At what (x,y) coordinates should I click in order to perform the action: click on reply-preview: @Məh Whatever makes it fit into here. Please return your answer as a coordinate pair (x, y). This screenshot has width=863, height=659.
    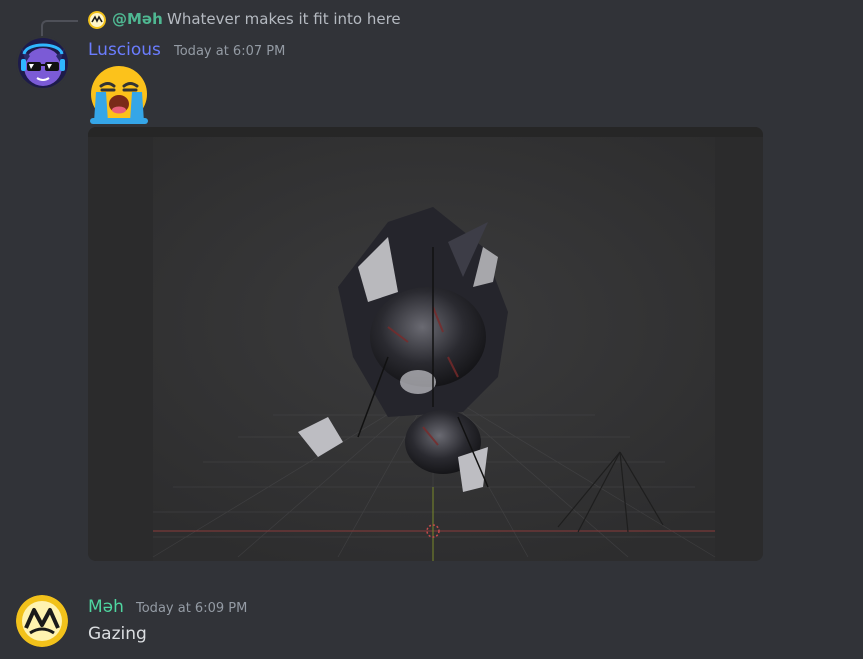
    Looking at the image, I should click on (431, 23).